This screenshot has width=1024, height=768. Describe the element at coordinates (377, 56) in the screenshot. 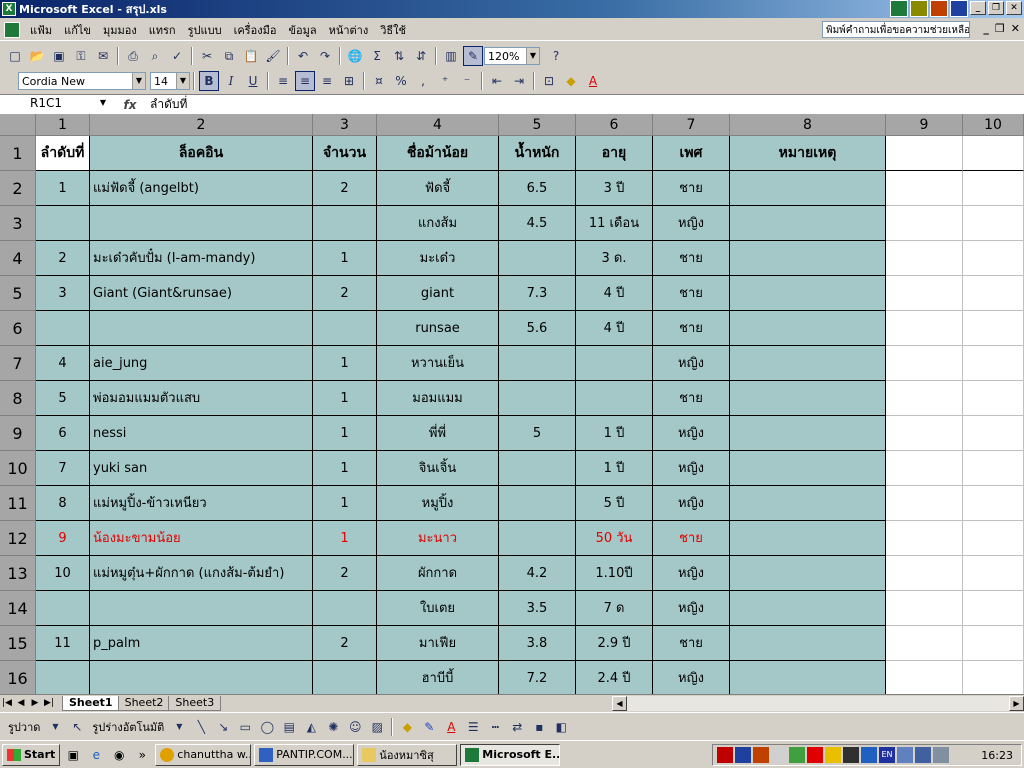

I see `autosum-icon: Σ` at that location.